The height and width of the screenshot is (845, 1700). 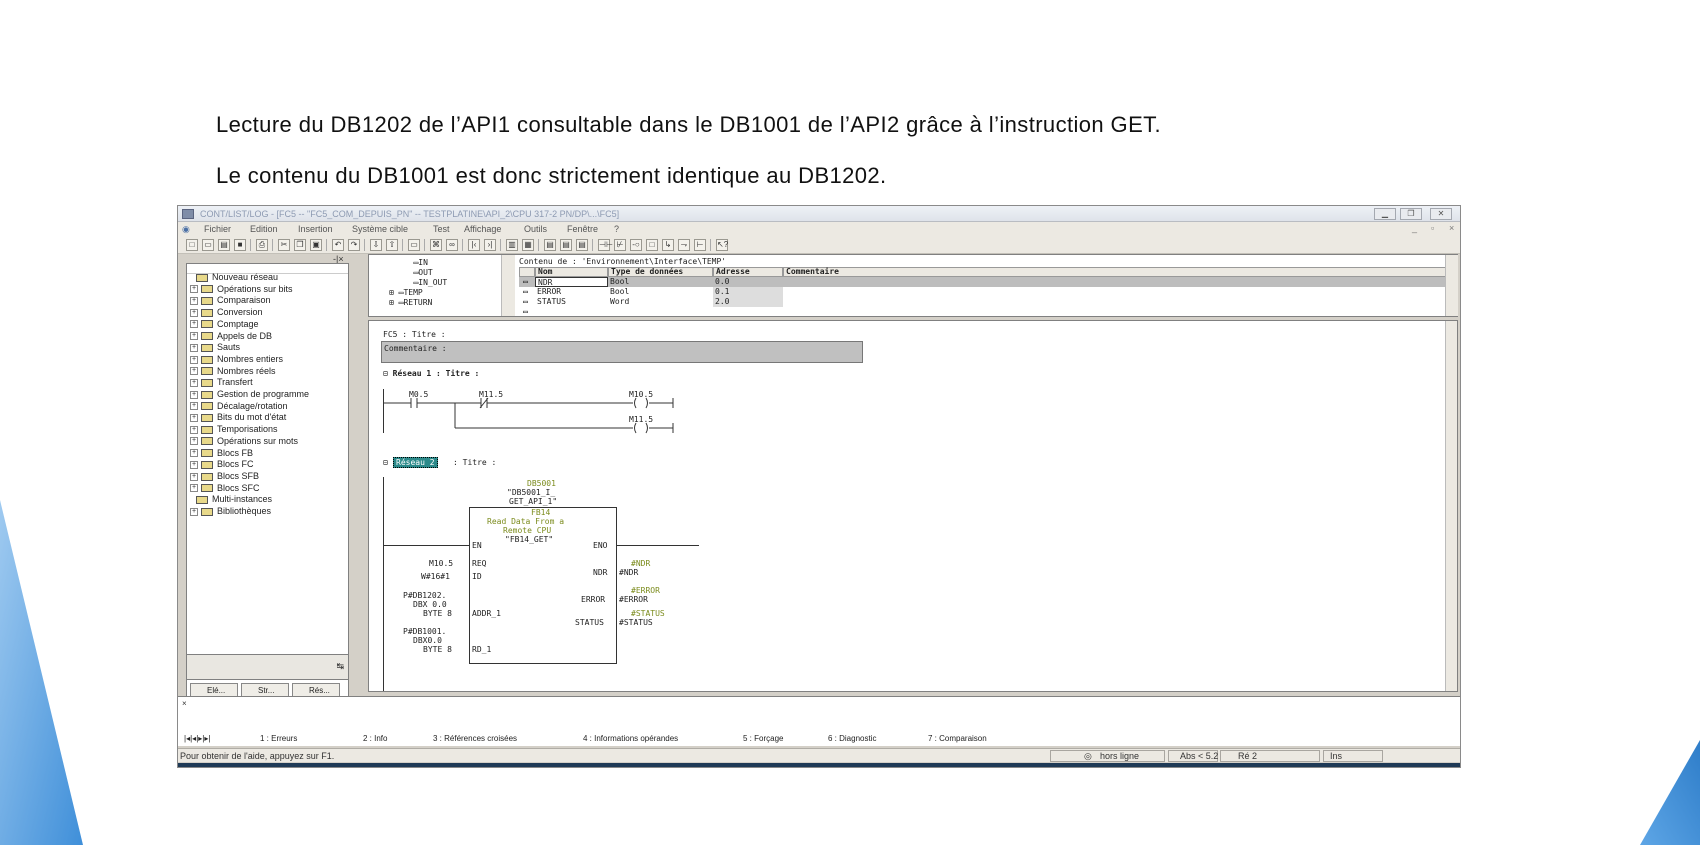 What do you see at coordinates (338, 245) in the screenshot?
I see `undo-icon: ↶` at bounding box center [338, 245].